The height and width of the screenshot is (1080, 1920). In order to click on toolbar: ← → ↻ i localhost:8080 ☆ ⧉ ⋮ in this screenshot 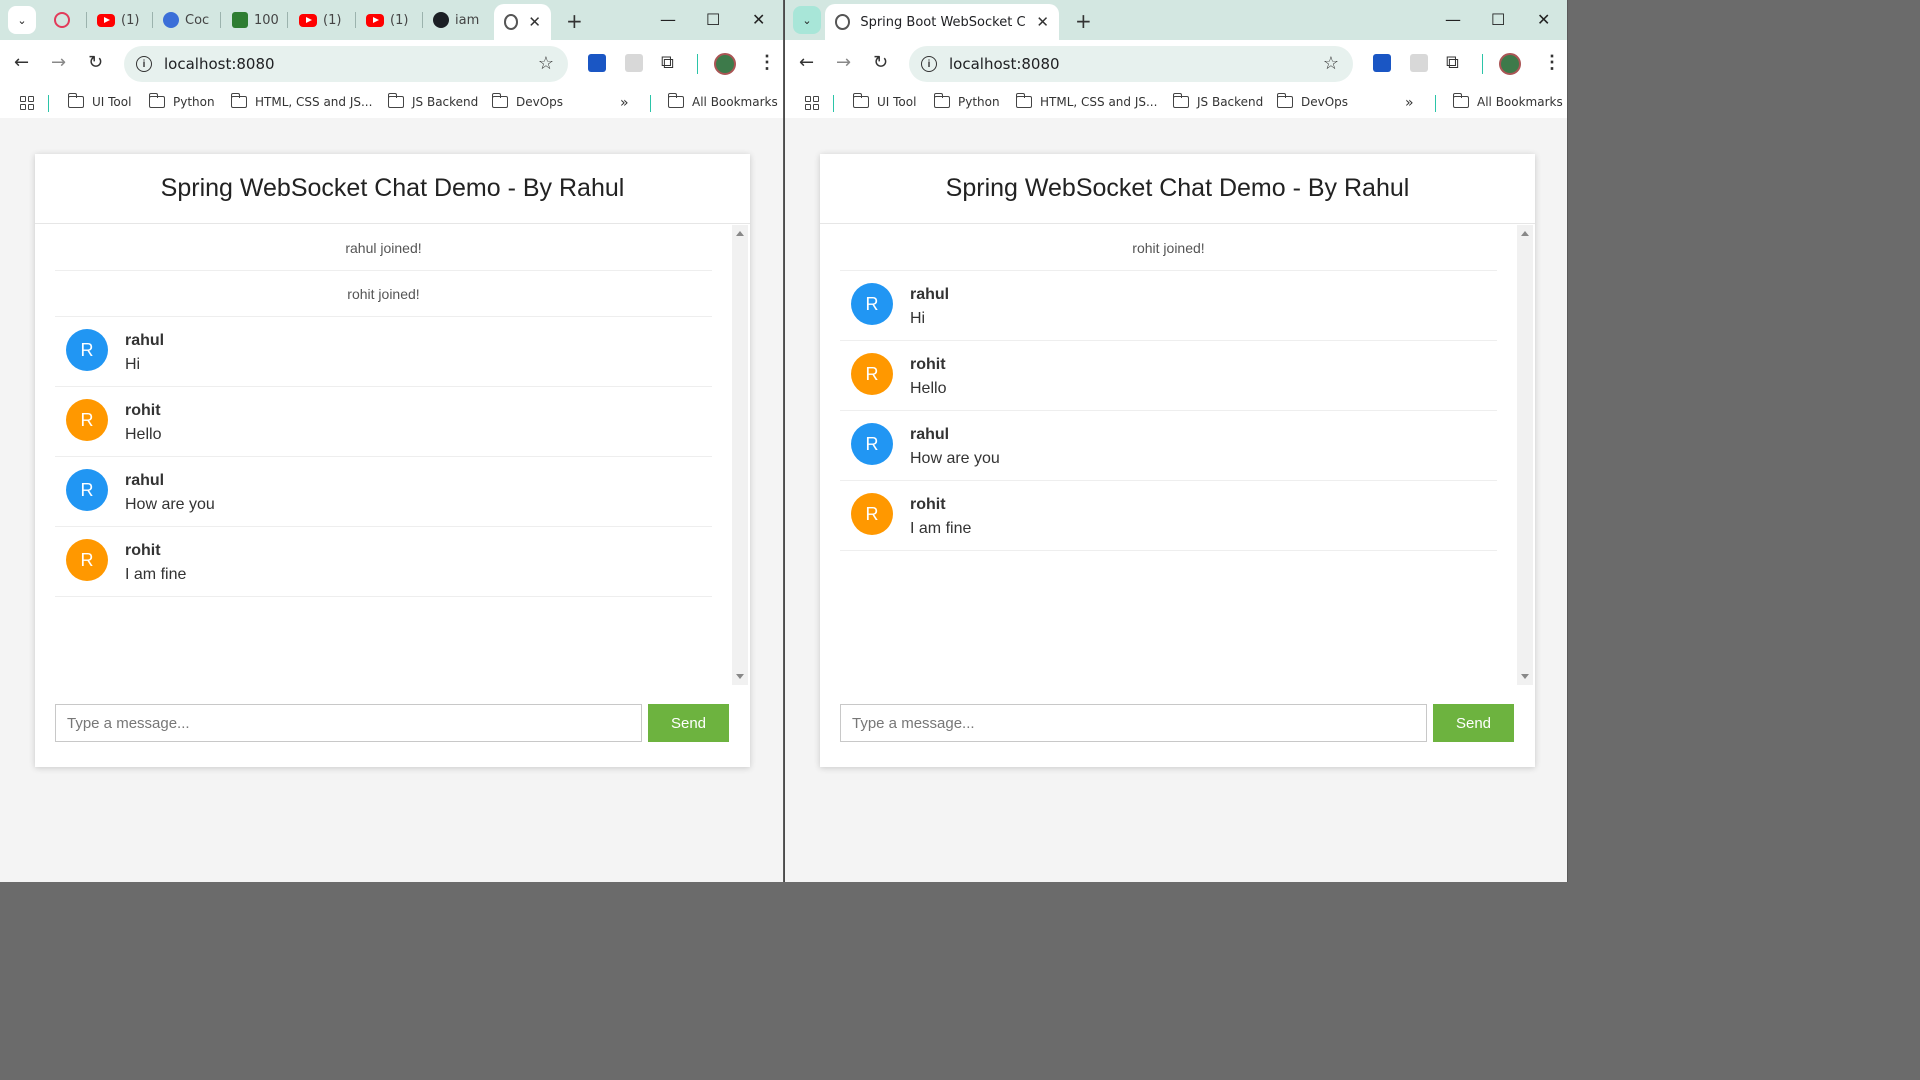, I will do `click(391, 64)`.